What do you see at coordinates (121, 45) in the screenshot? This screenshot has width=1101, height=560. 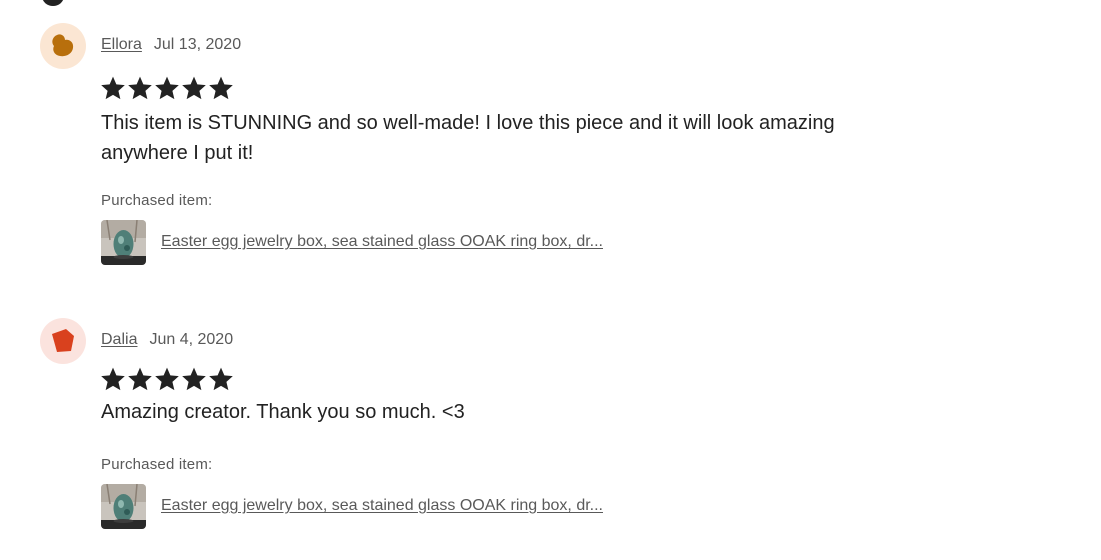 I see `reviewer-name-link: Ellora` at bounding box center [121, 45].